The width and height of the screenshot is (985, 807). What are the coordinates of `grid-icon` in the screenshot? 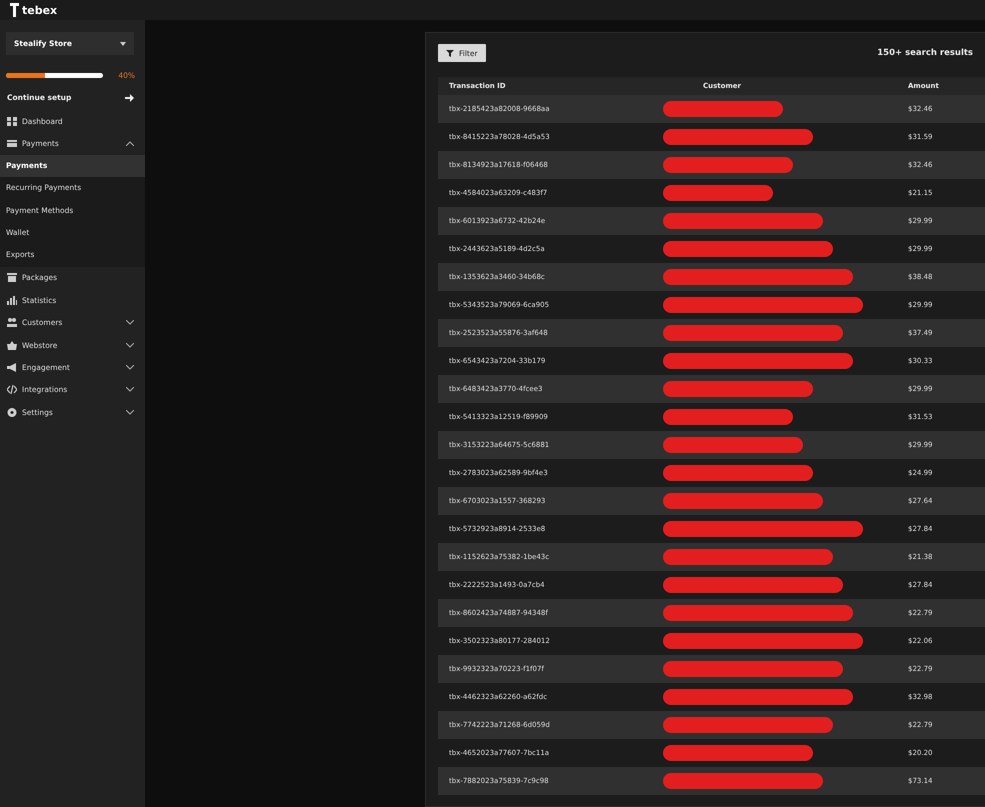 It's located at (12, 121).